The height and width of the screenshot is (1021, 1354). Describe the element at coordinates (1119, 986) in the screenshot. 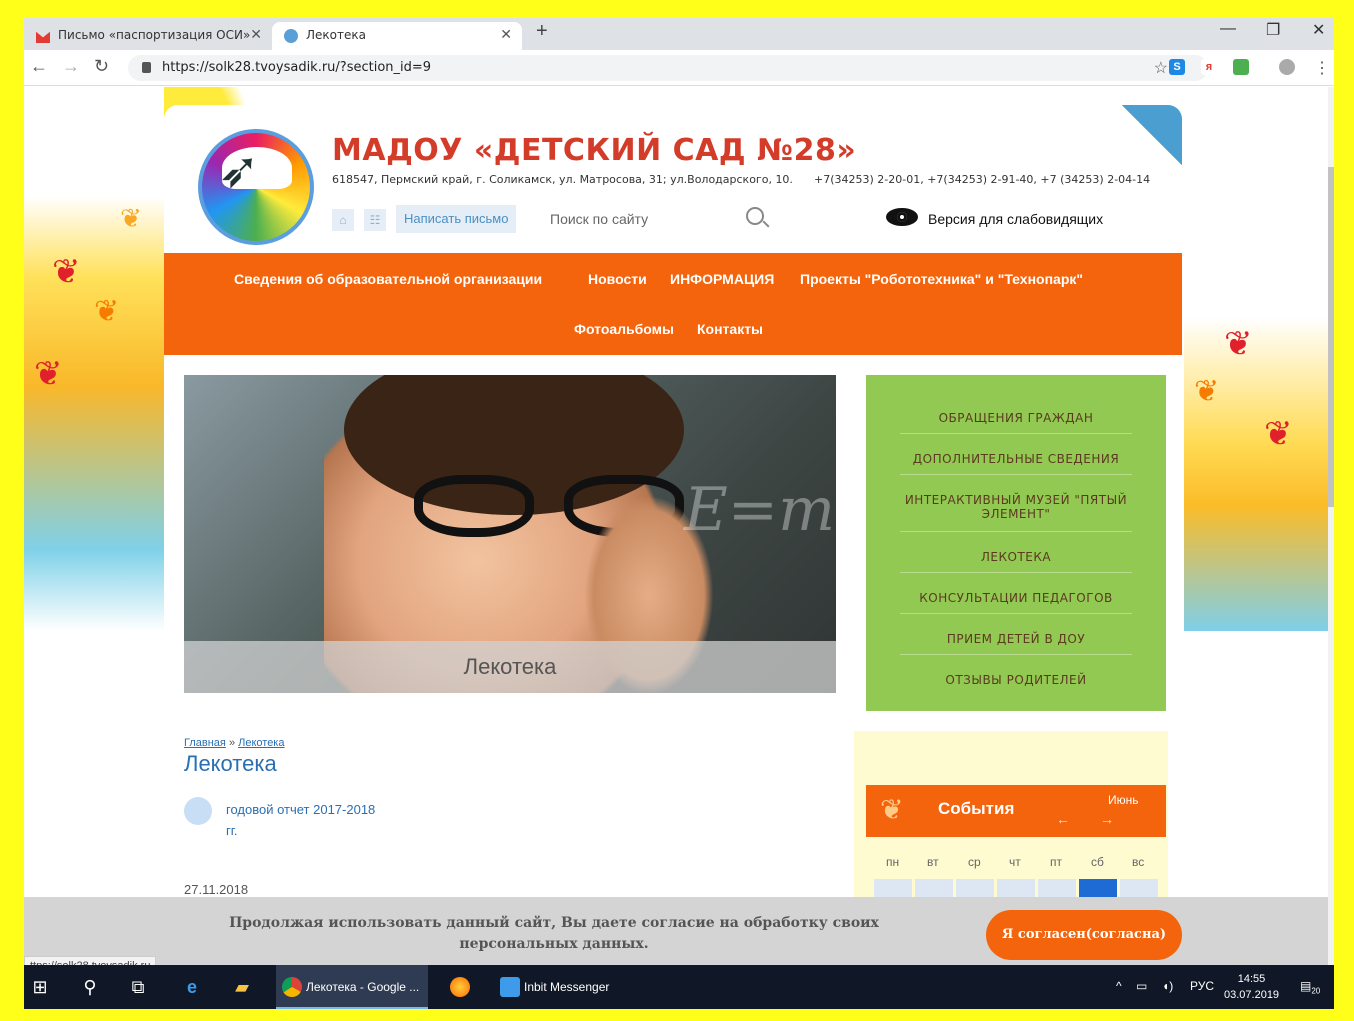

I see `chevron-up-icon: ^` at that location.